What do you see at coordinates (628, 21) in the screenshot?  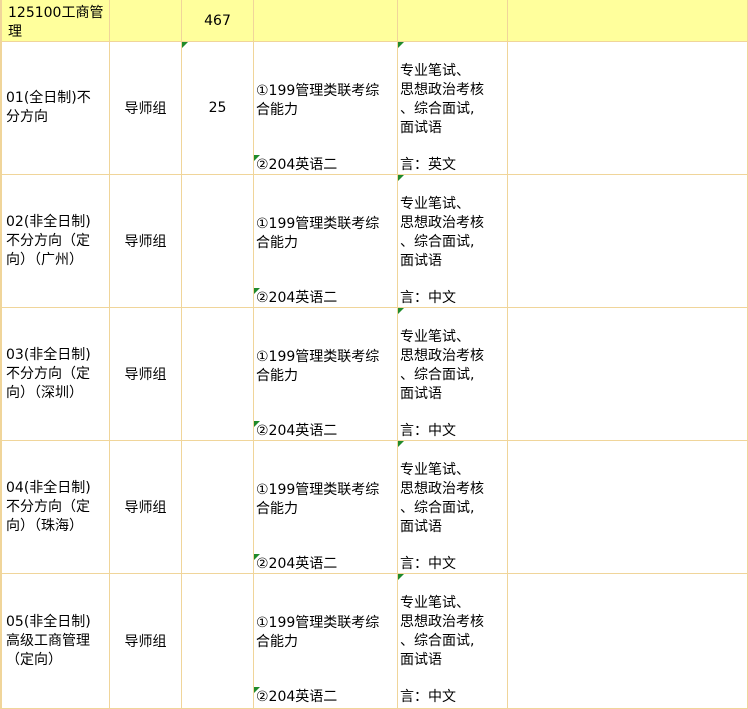 I see `header-notes-cell` at bounding box center [628, 21].